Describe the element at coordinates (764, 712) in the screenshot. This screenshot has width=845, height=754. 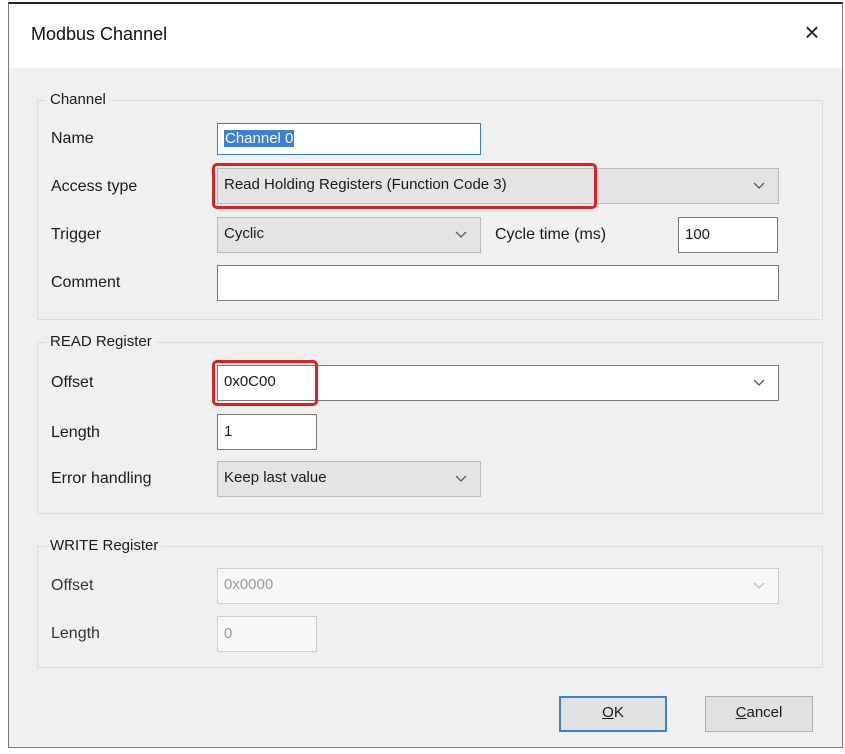
I see `cancel-label-rest: ancel` at that location.